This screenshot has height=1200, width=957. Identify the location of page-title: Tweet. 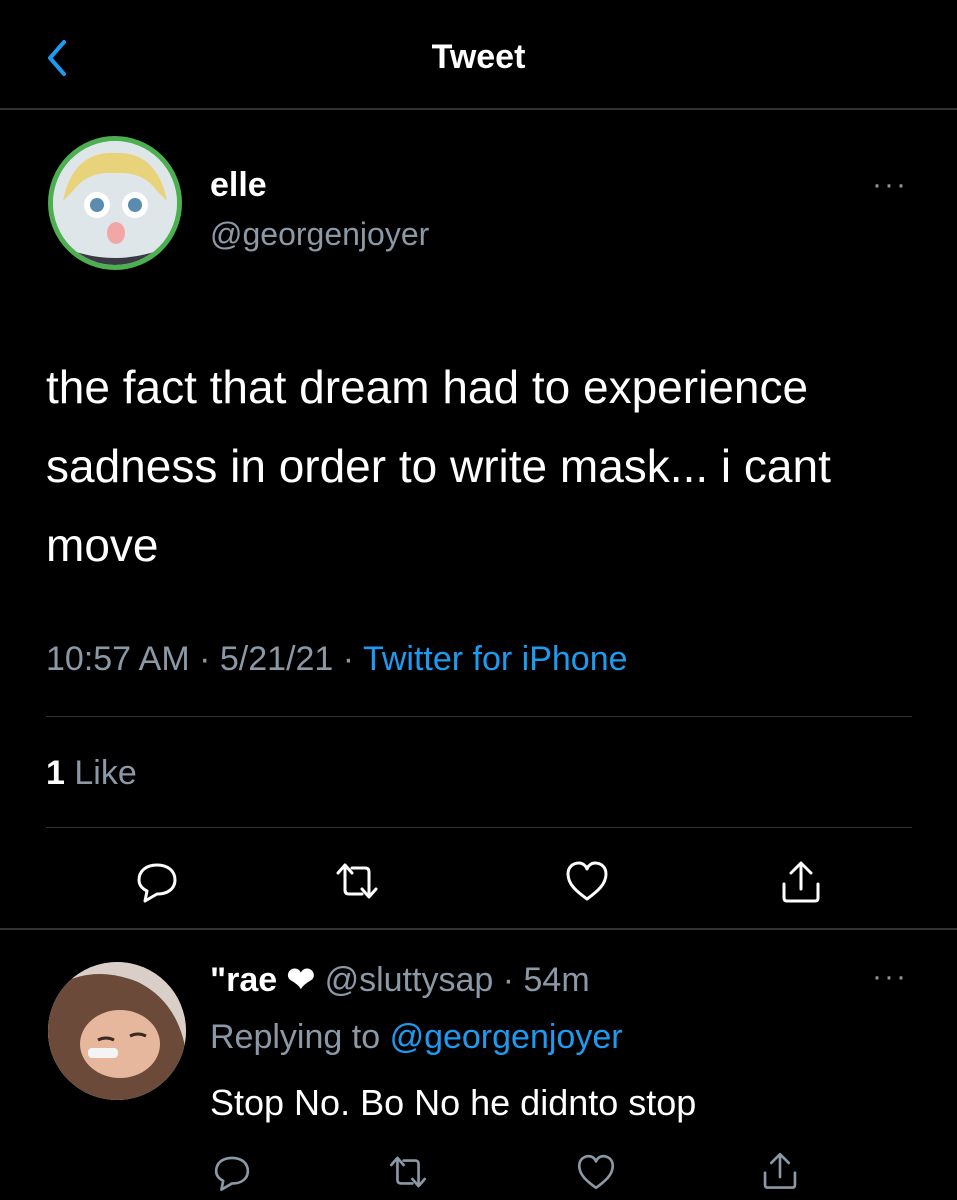
(478, 57).